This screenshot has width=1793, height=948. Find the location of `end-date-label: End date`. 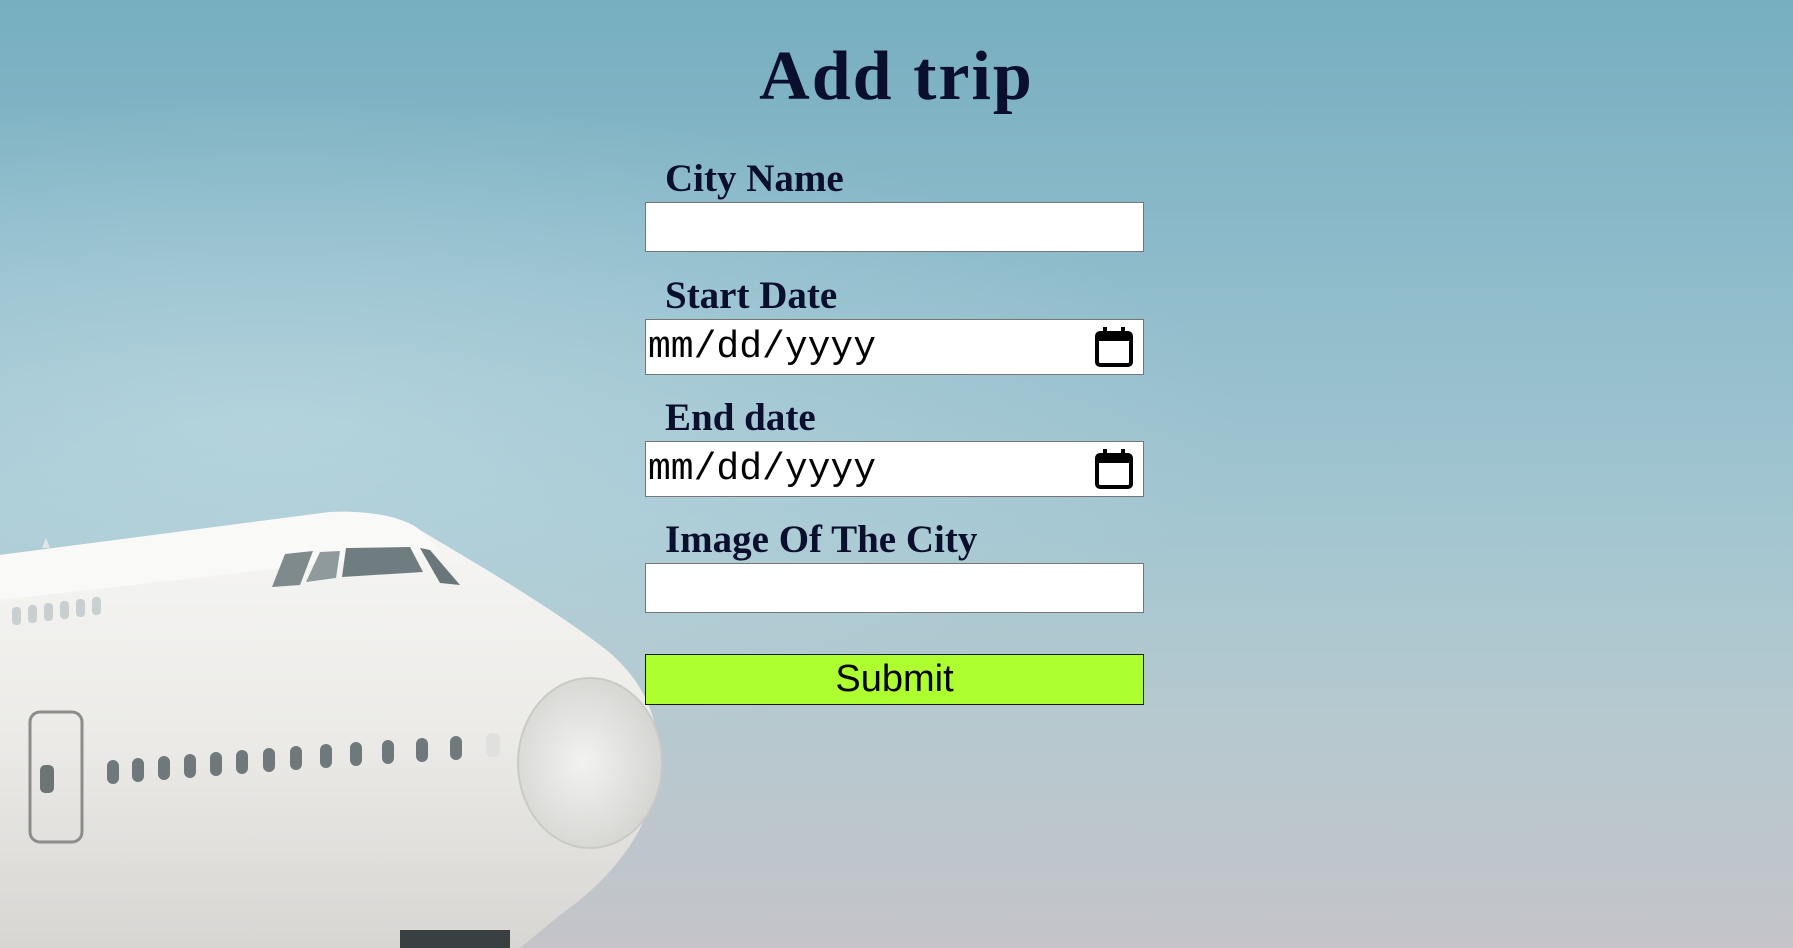

end-date-label: End date is located at coordinates (740, 417).